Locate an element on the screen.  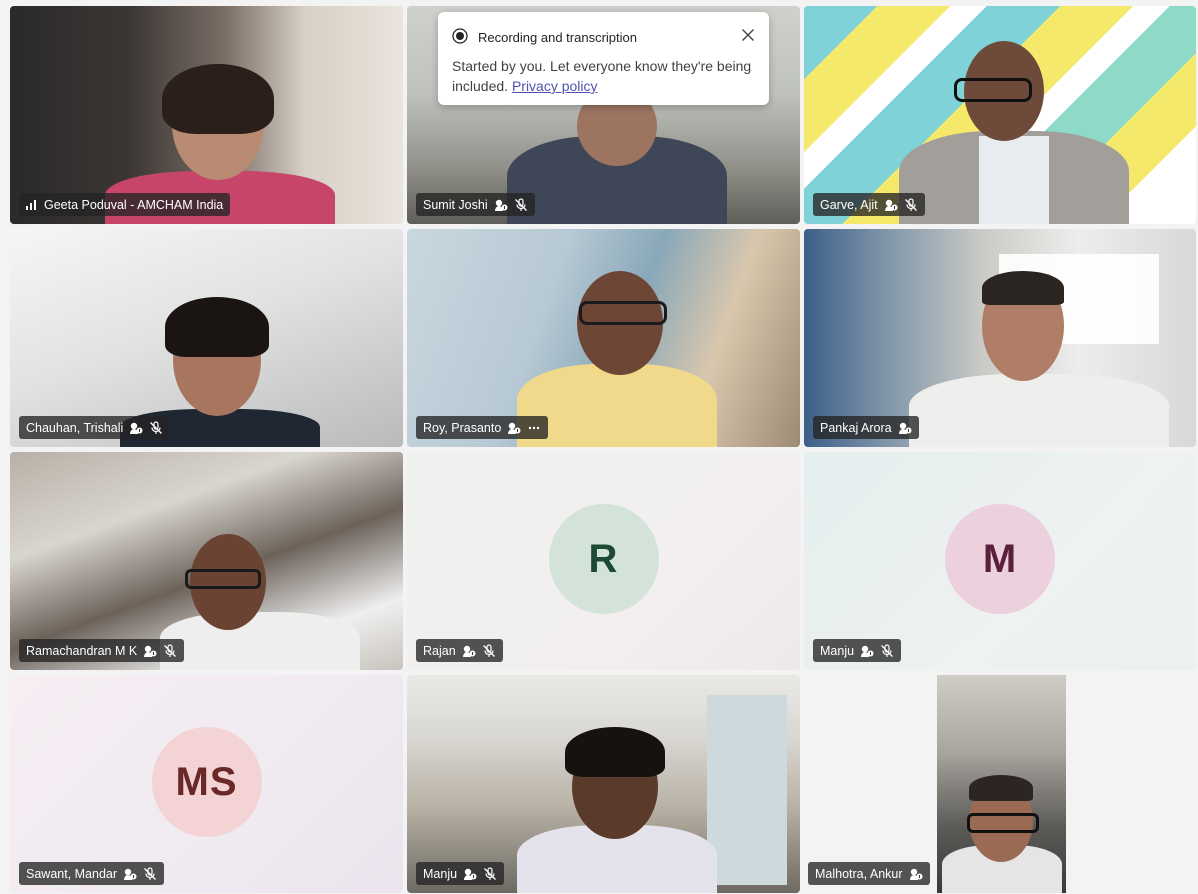
participant-name: Malhotra, Ankur is located at coordinates (859, 873).